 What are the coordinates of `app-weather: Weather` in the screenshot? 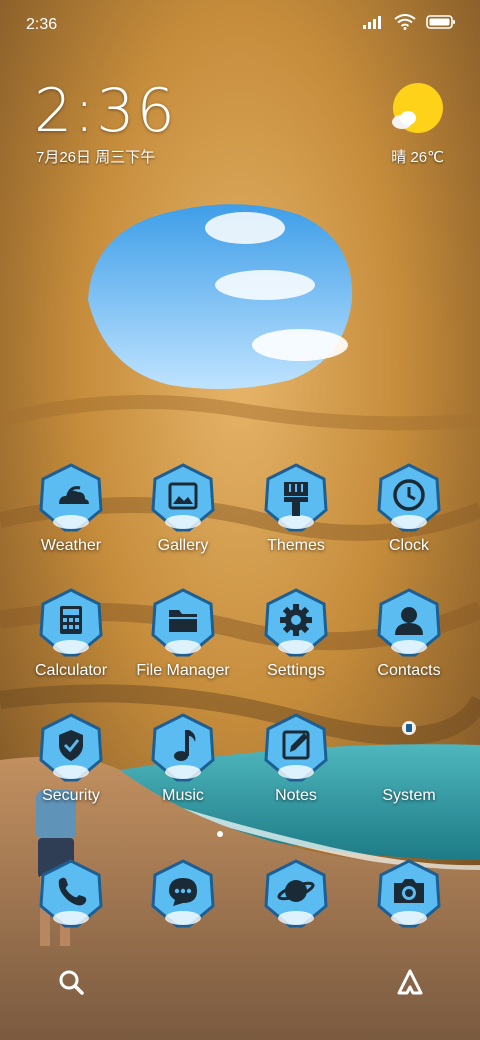 It's located at (71, 522).